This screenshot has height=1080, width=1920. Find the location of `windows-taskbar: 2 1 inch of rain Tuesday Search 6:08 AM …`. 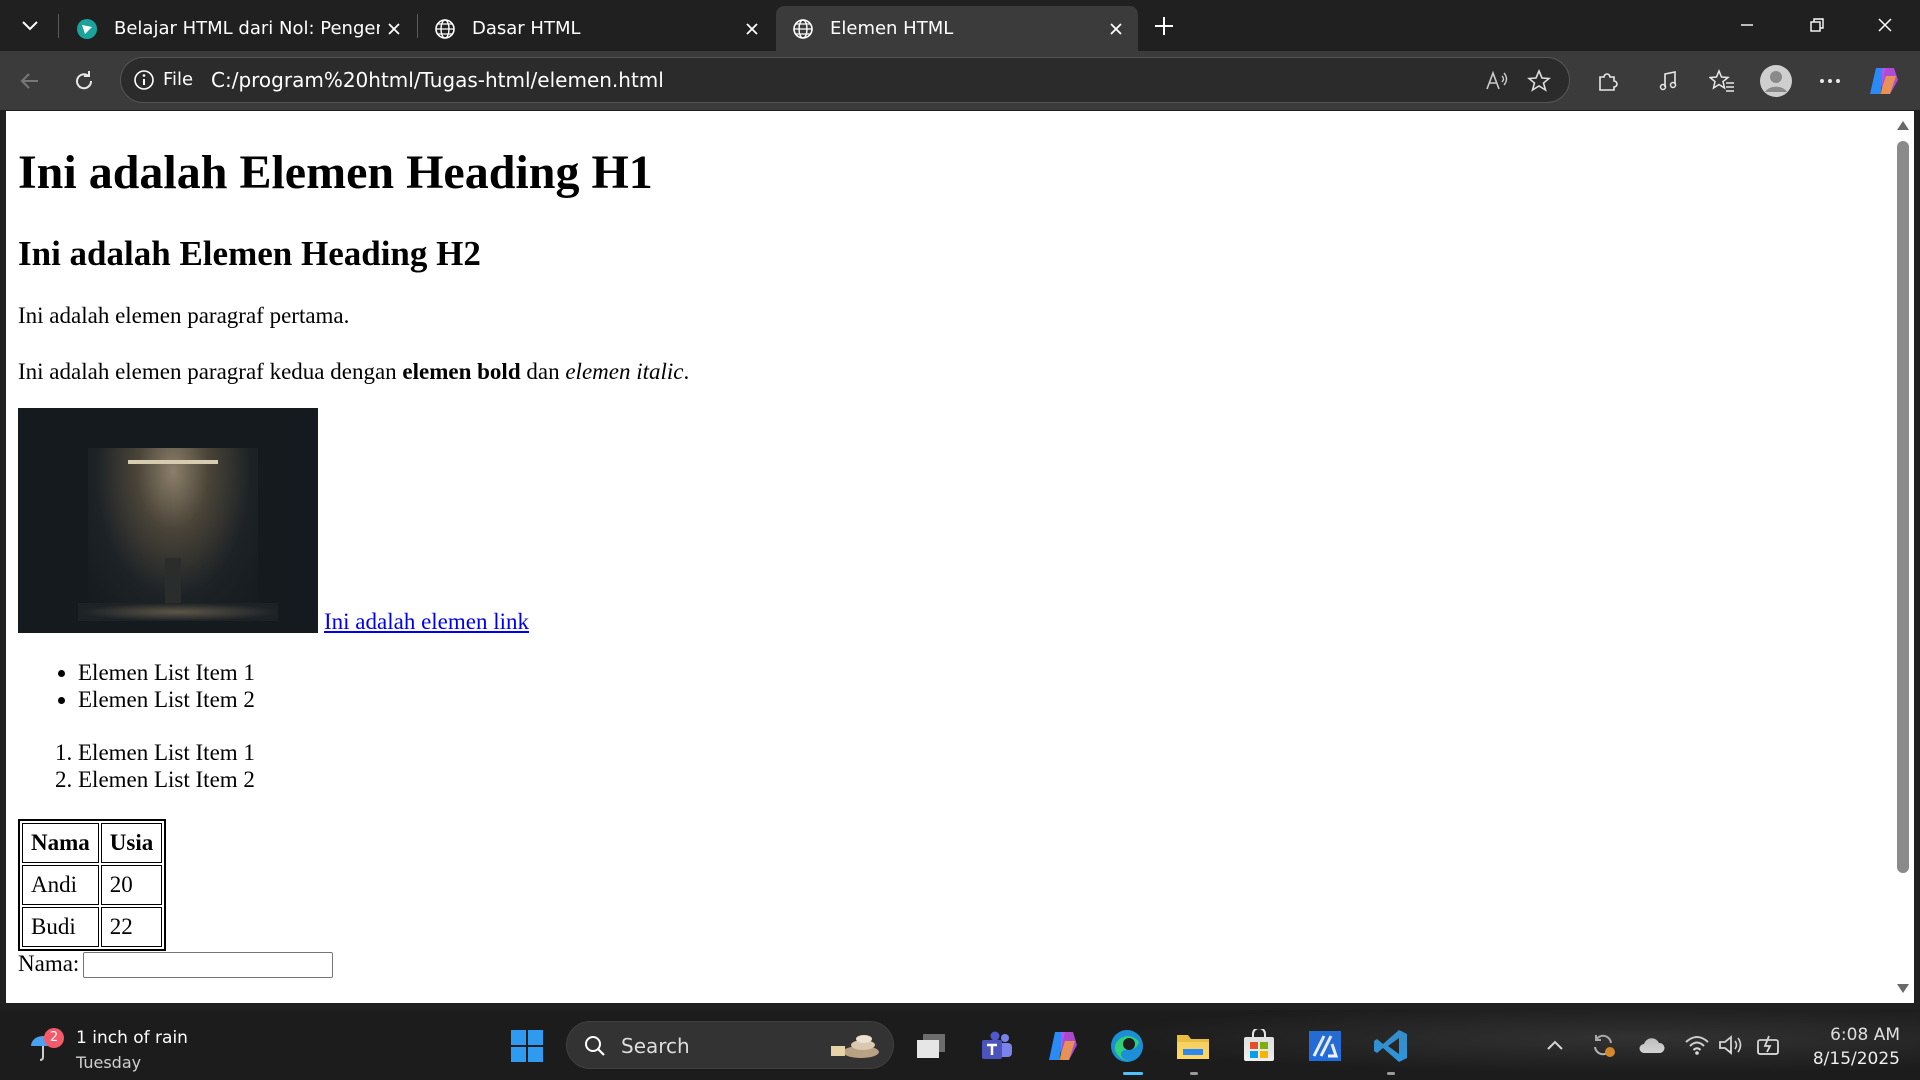

windows-taskbar: 2 1 inch of rain Tuesday Search 6:08 AM … is located at coordinates (960, 1045).